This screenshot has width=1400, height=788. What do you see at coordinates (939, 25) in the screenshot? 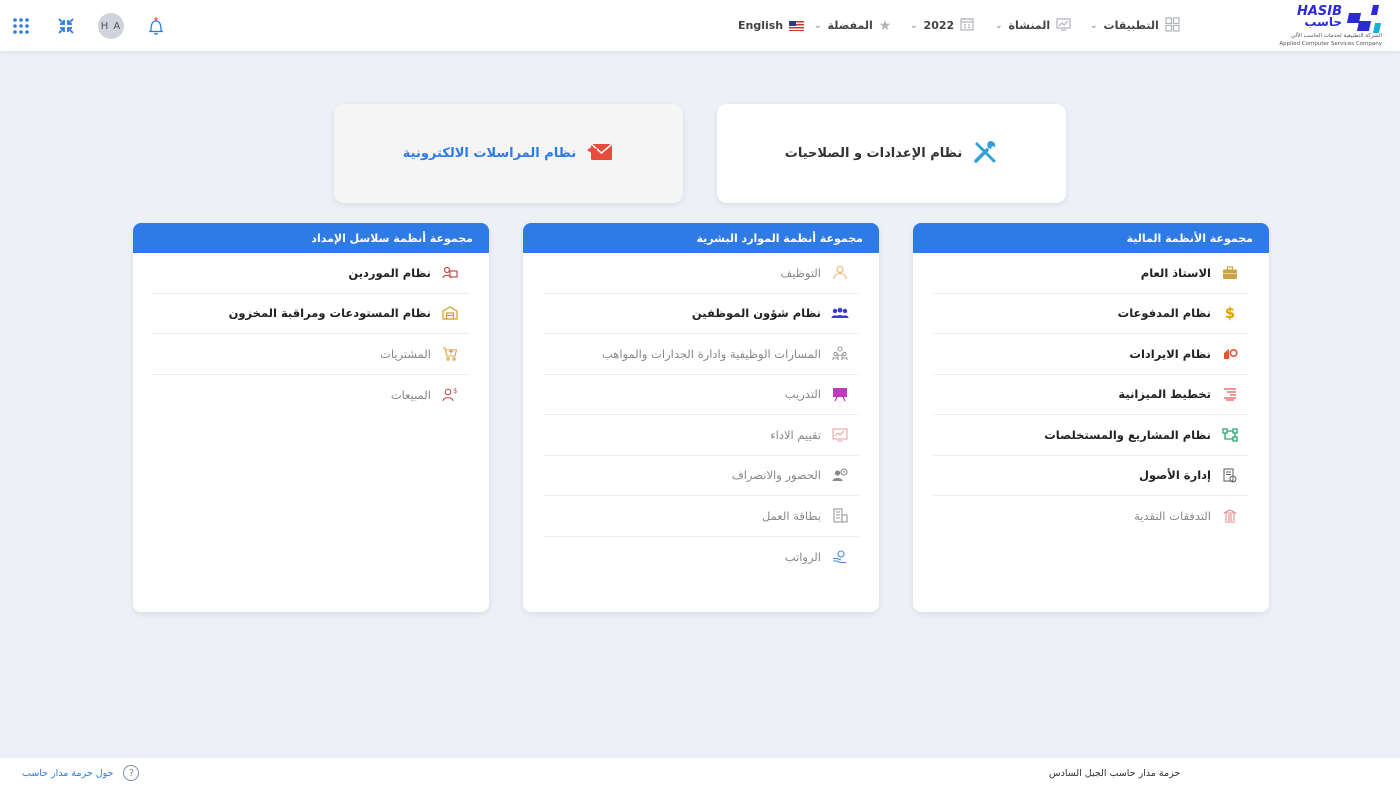
I see `year-label: 2022` at bounding box center [939, 25].